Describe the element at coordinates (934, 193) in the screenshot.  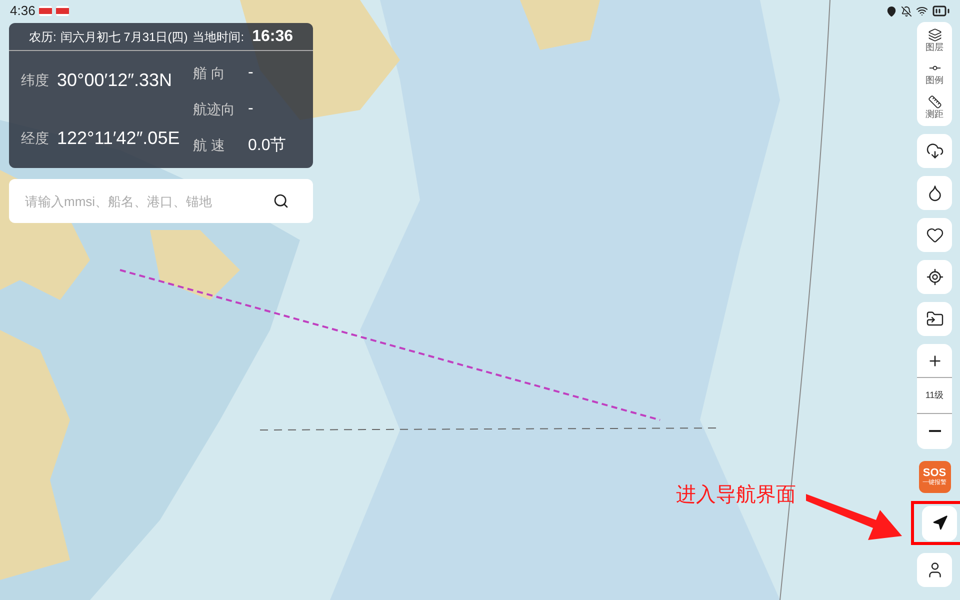
I see `droplet-button` at that location.